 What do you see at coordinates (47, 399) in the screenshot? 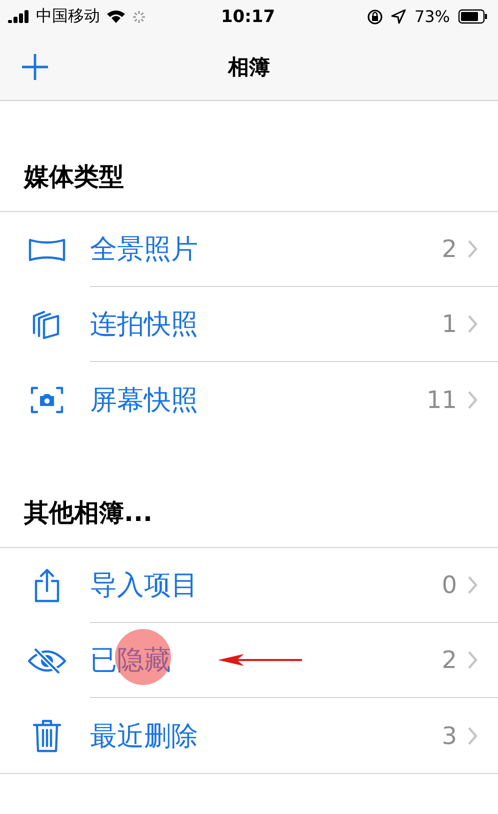
I see `screenshot-icon` at bounding box center [47, 399].